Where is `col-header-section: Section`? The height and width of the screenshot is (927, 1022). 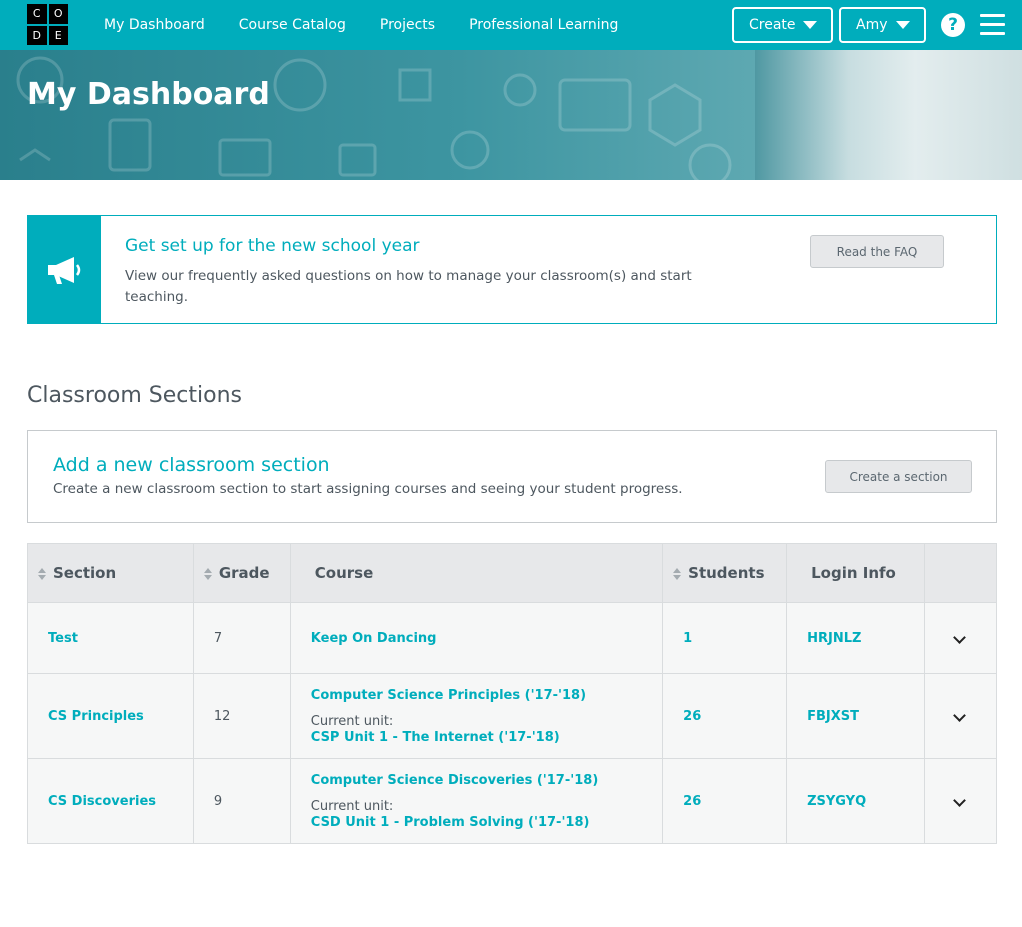
col-header-section: Section is located at coordinates (110, 573).